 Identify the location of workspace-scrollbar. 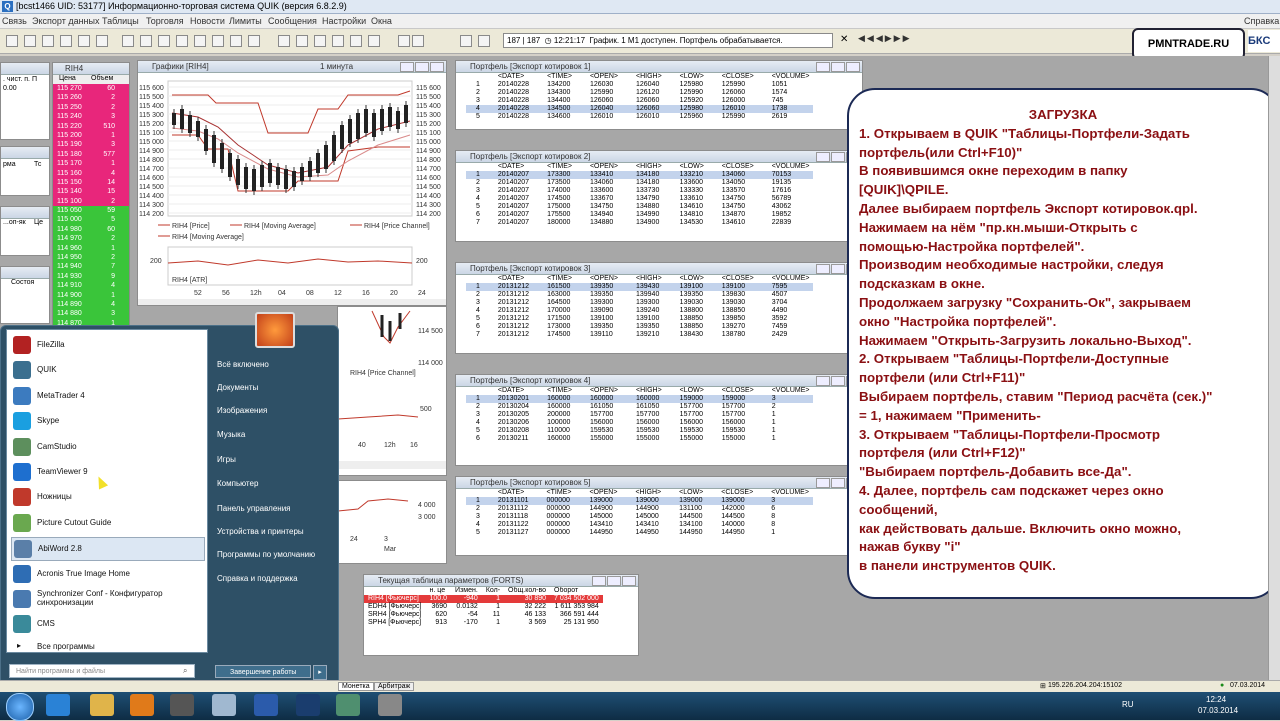
(1274, 368).